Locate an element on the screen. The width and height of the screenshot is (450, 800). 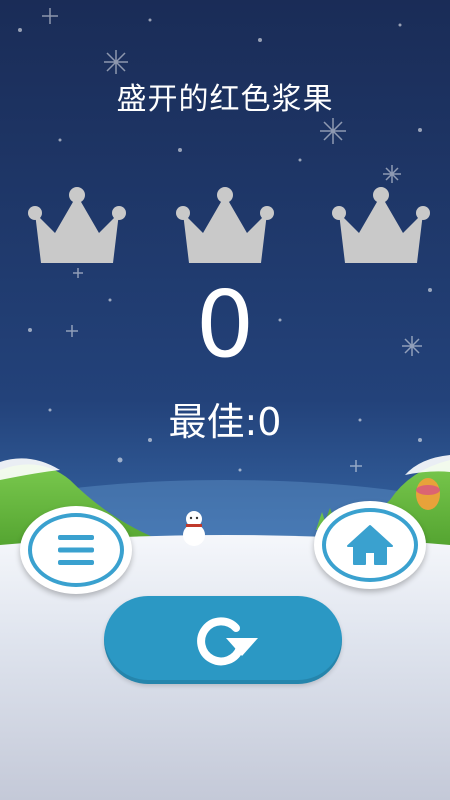
level-title: 盛开的红色浆果 is located at coordinates (225, 99).